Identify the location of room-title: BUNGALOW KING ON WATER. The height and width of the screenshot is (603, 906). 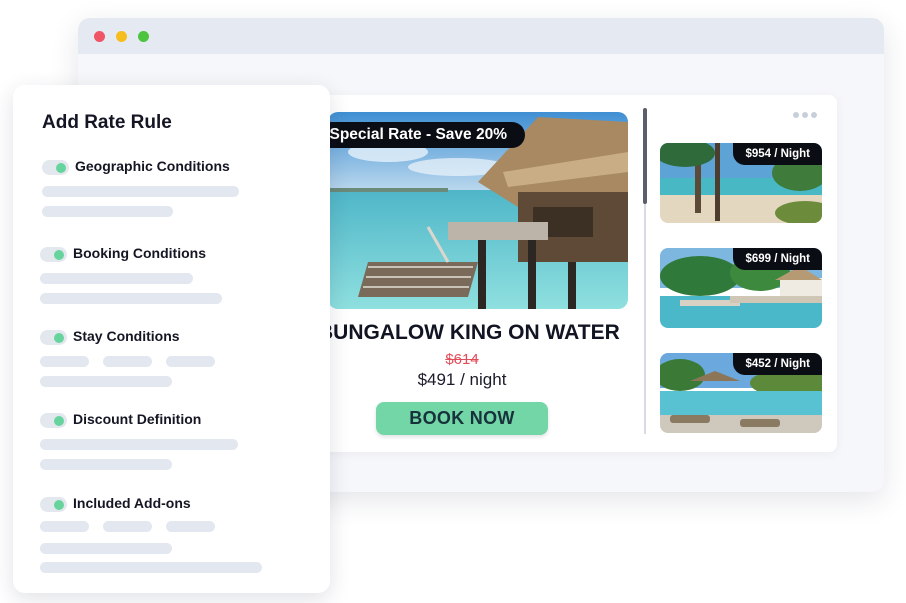
(469, 332).